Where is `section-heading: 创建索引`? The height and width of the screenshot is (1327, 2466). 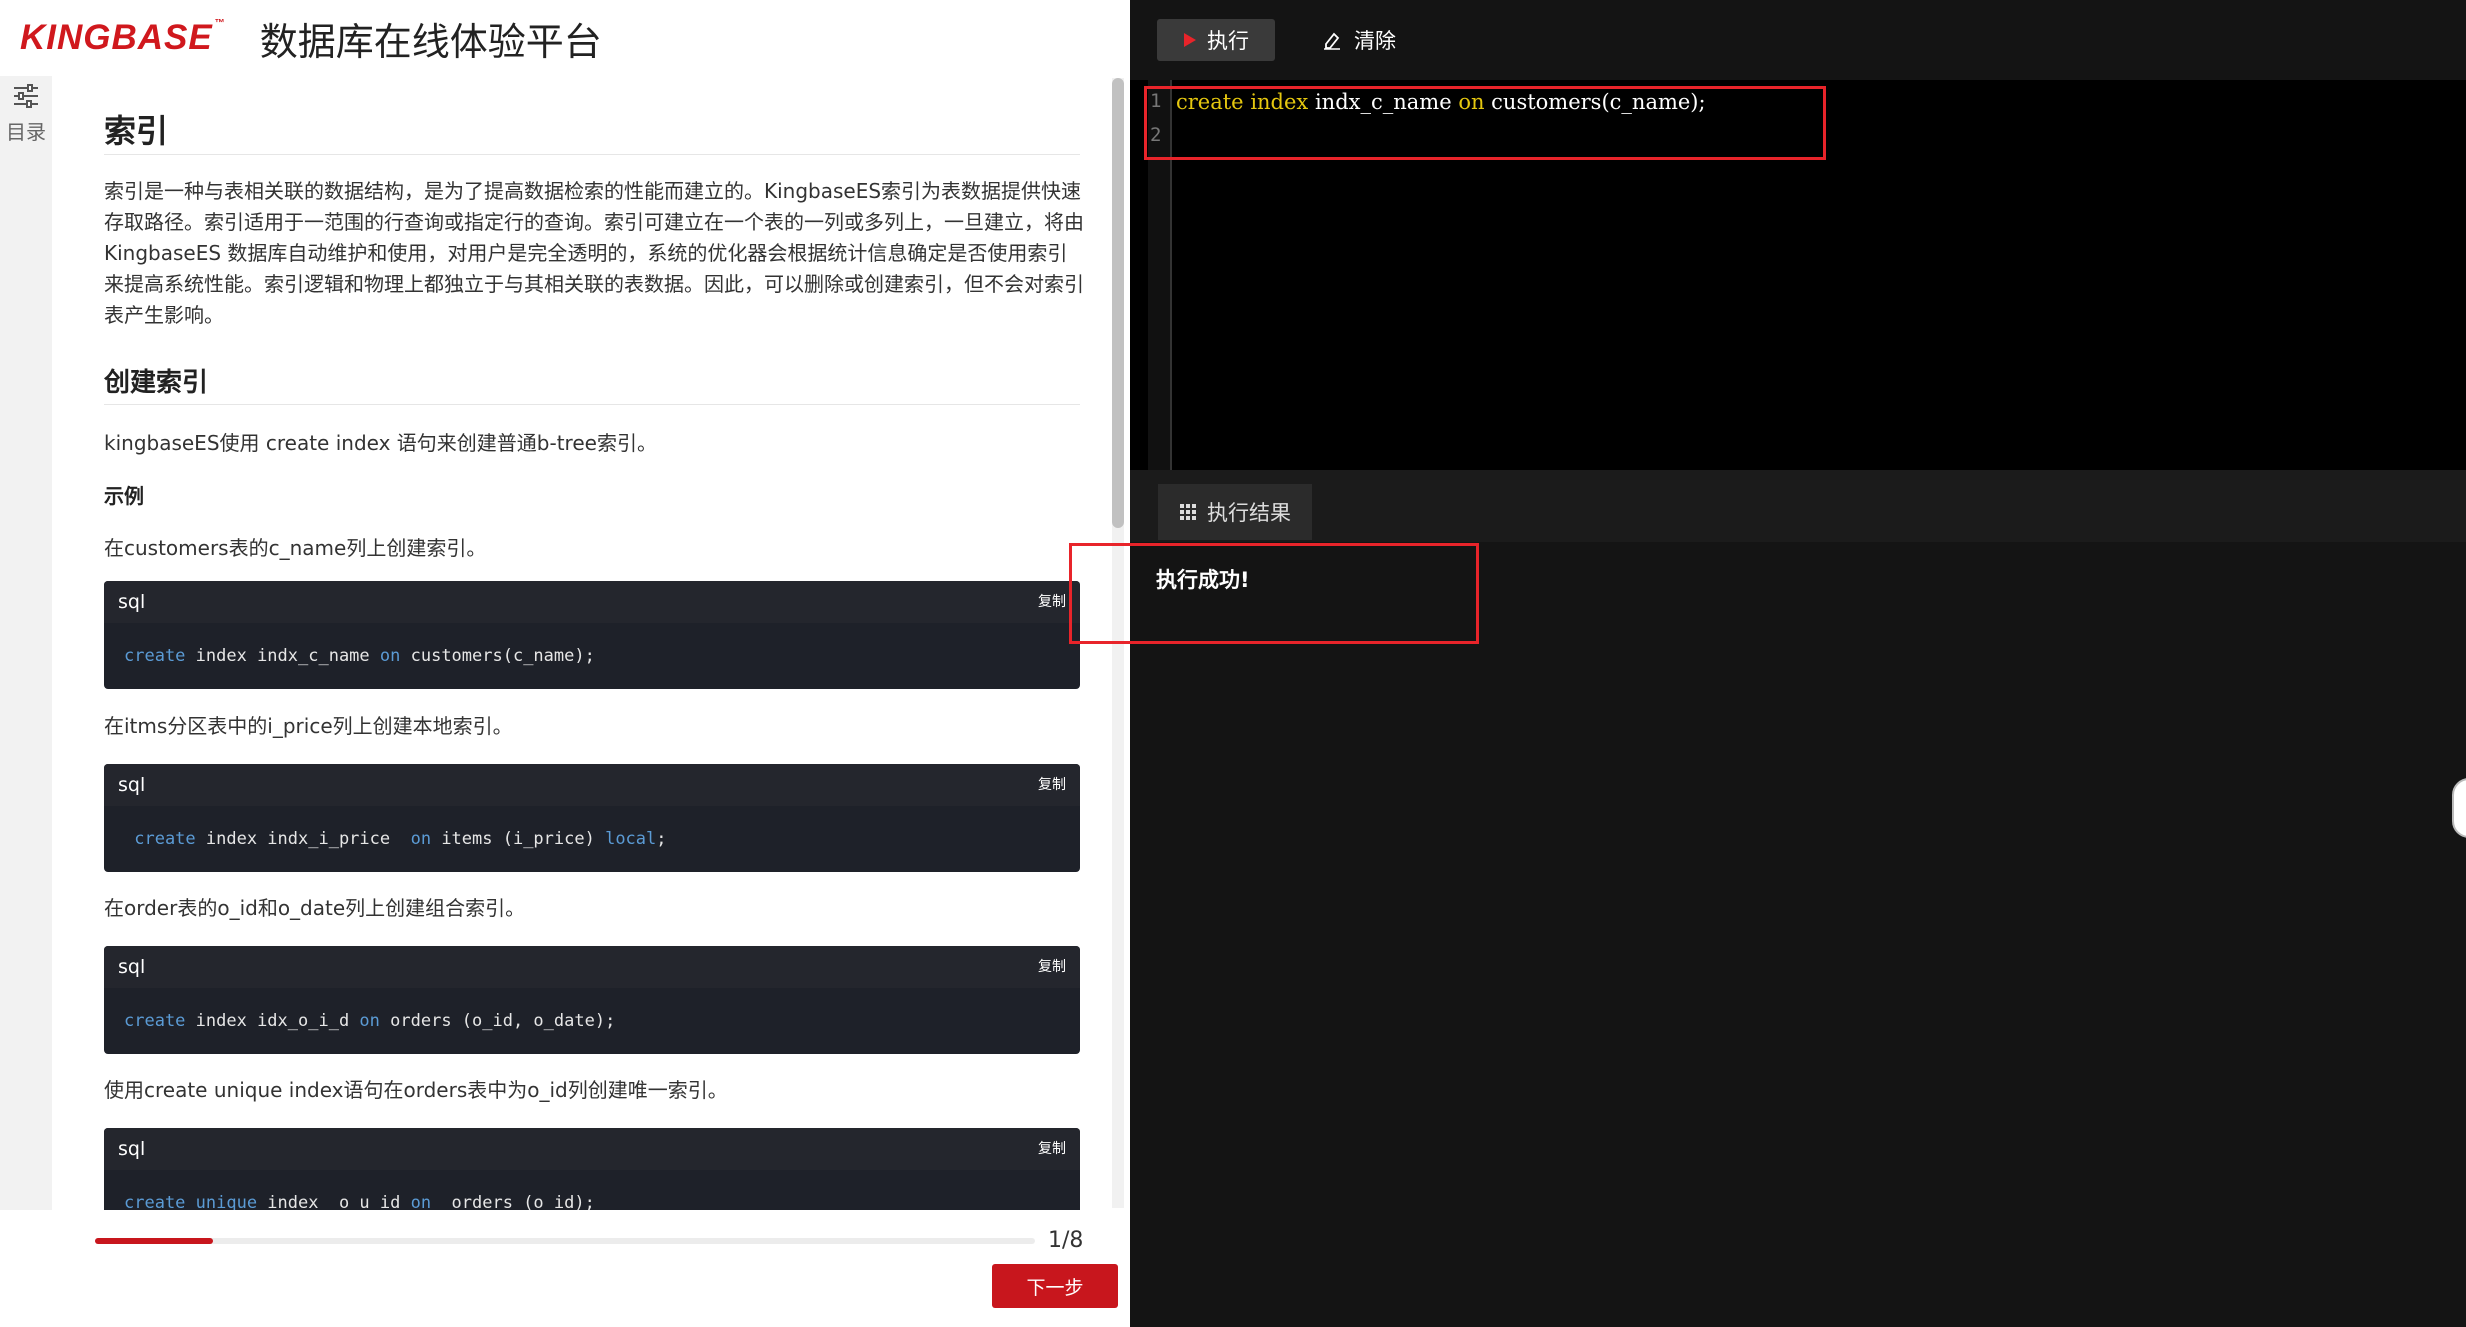 section-heading: 创建索引 is located at coordinates (156, 383).